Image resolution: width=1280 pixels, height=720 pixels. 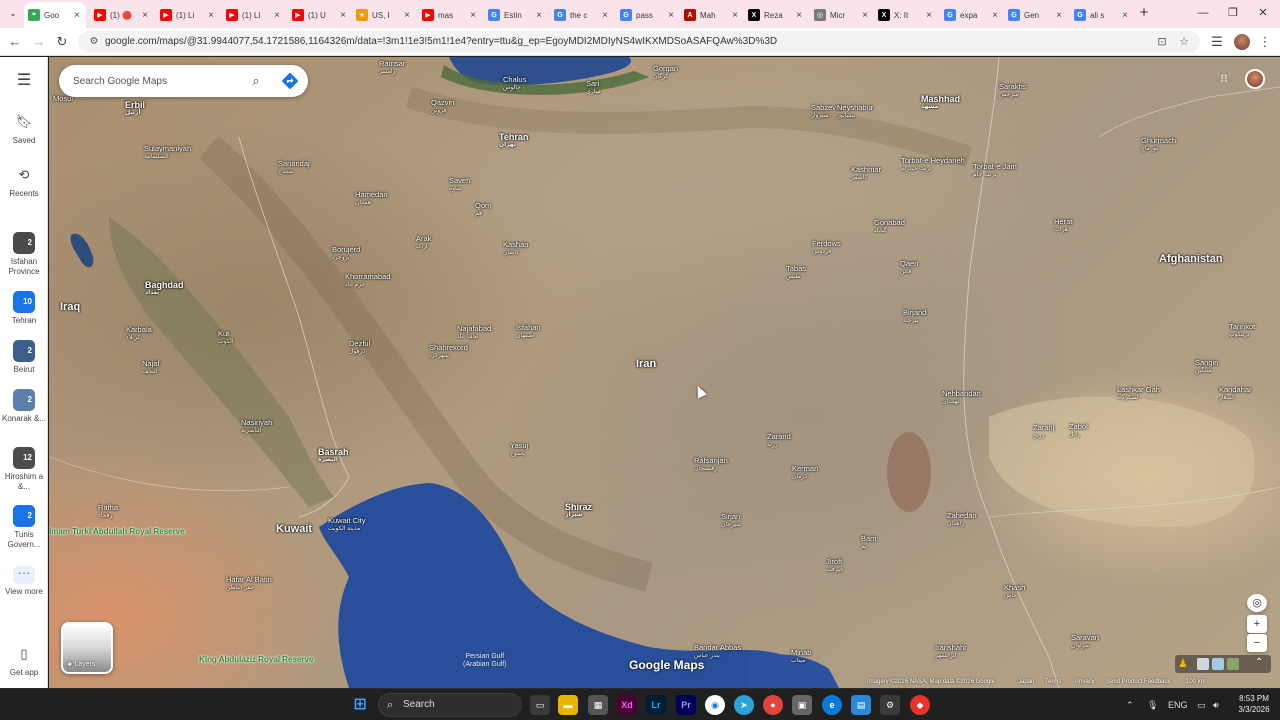 I want to click on rail-saved: 🔖︎ Saved, so click(x=24, y=128).